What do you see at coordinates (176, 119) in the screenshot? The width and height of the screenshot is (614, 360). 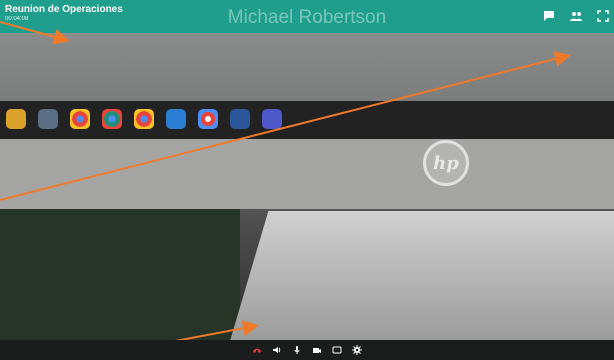 I see `edge-icon` at bounding box center [176, 119].